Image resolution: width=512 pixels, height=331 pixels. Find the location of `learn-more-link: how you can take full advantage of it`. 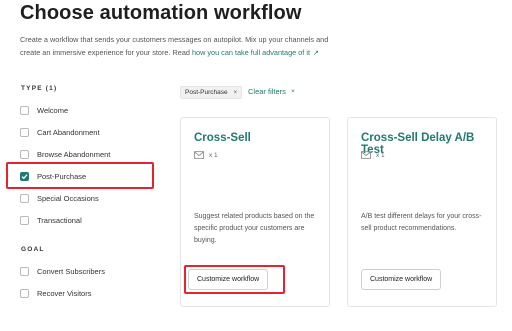

learn-more-link: how you can take full advantage of it is located at coordinates (251, 52).